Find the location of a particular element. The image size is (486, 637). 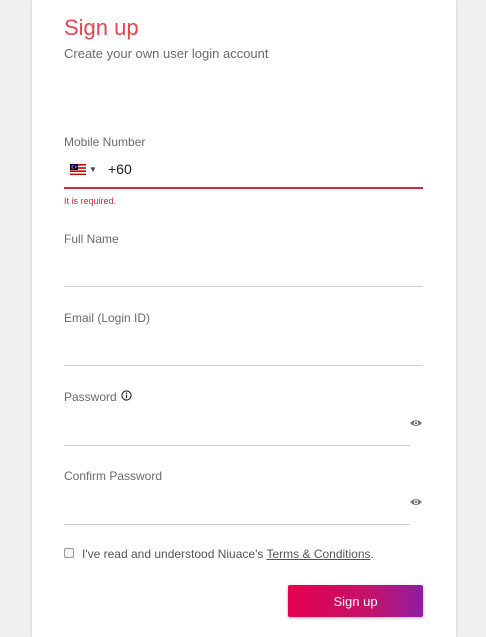

terms-checkbox is located at coordinates (69, 553).